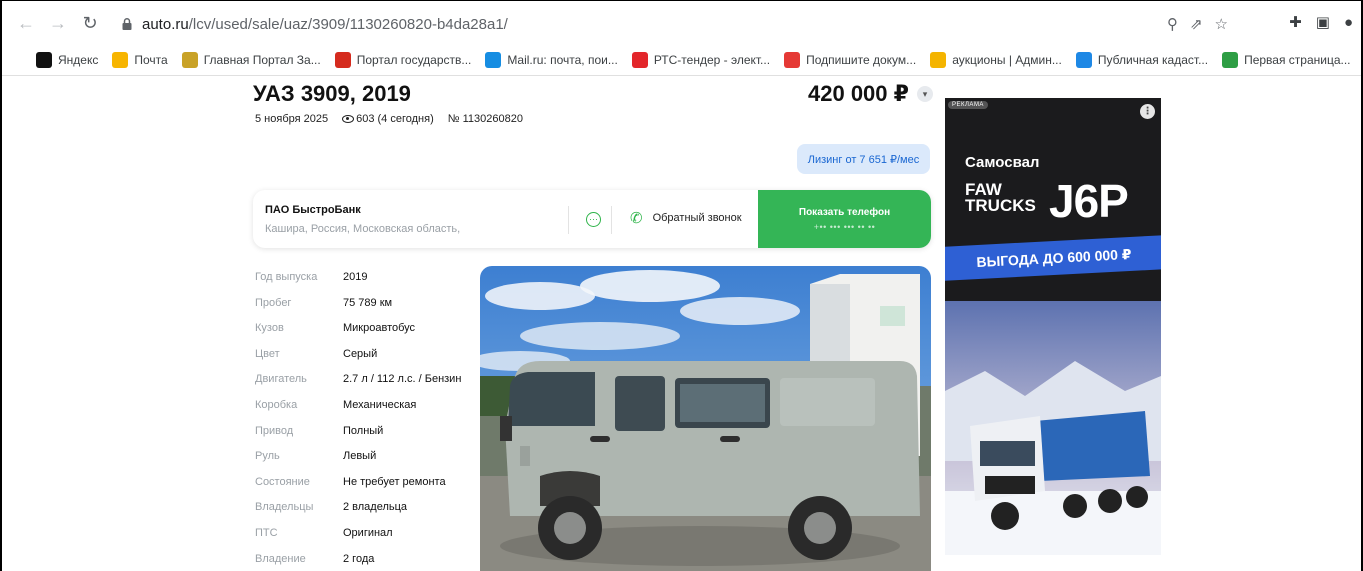 Image resolution: width=1363 pixels, height=571 pixels. What do you see at coordinates (636, 218) in the screenshot?
I see `phone-callback-icon: ✆` at bounding box center [636, 218].